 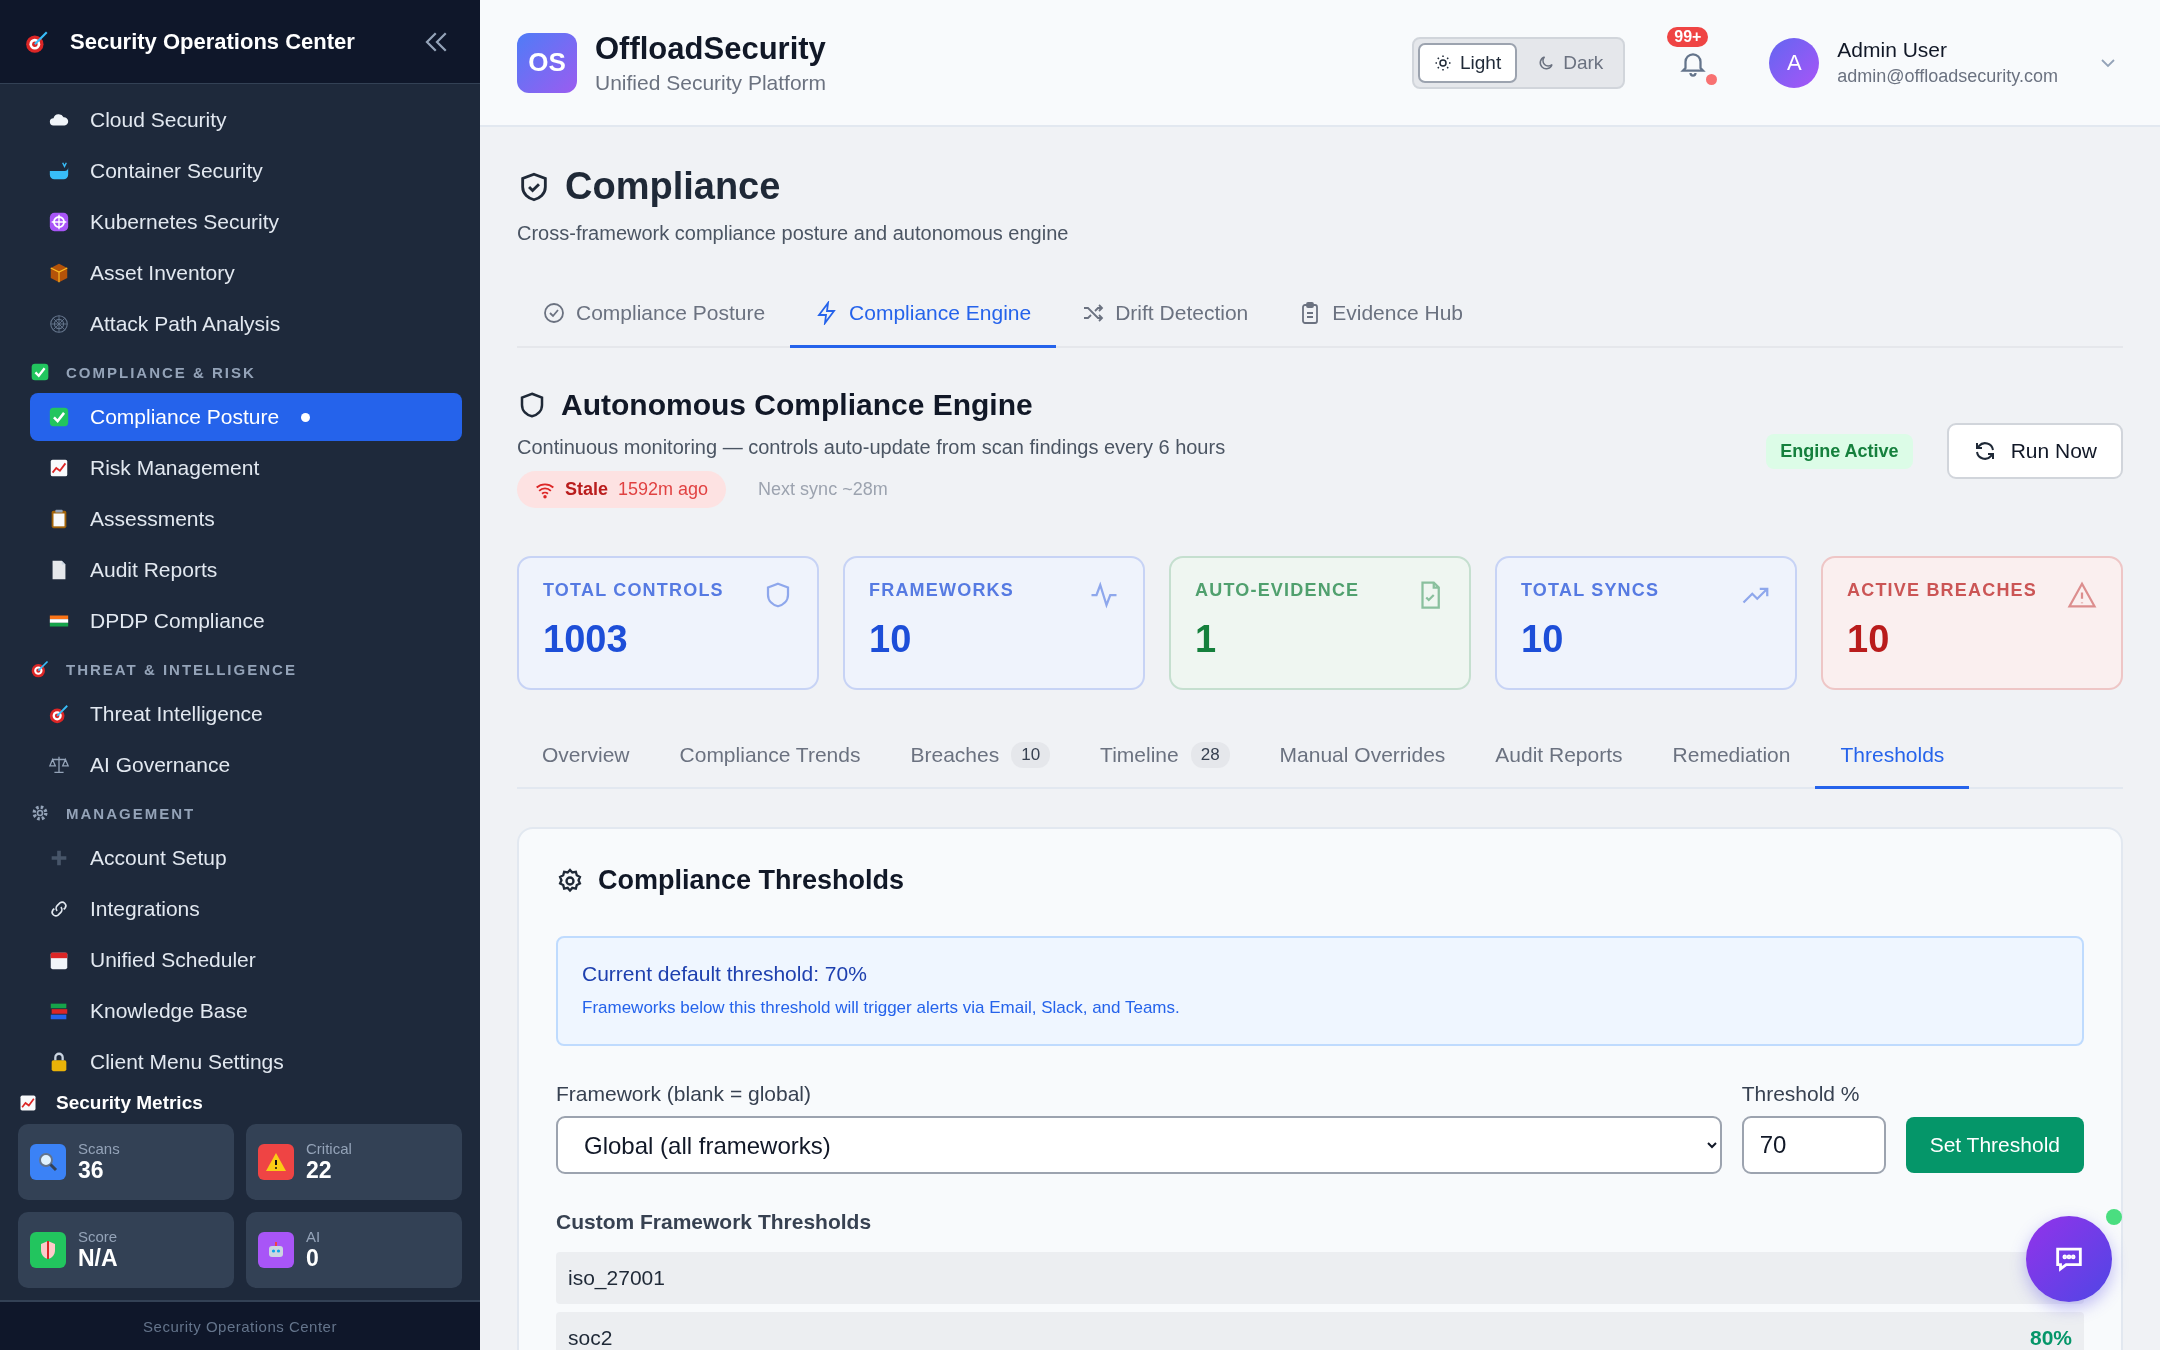 I want to click on wheel-icon, so click(x=59, y=222).